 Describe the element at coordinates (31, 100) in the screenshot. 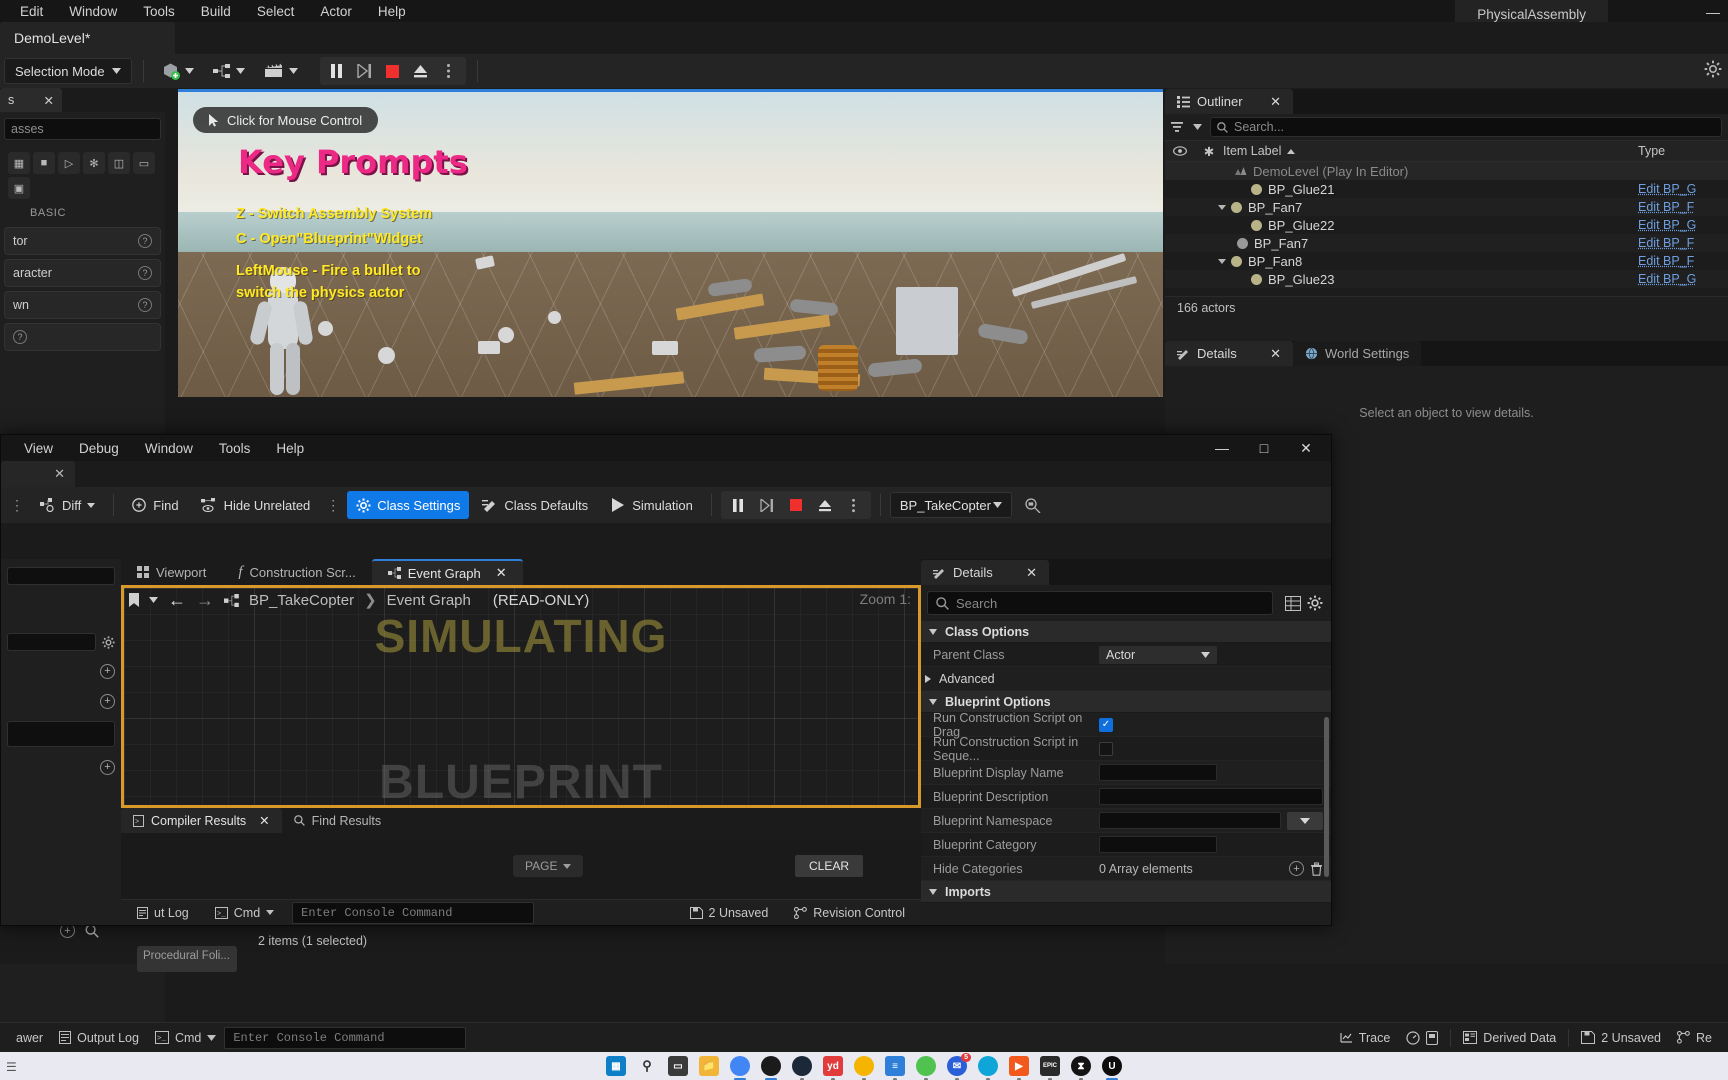

I see `place-actors-tab: s ✕` at that location.